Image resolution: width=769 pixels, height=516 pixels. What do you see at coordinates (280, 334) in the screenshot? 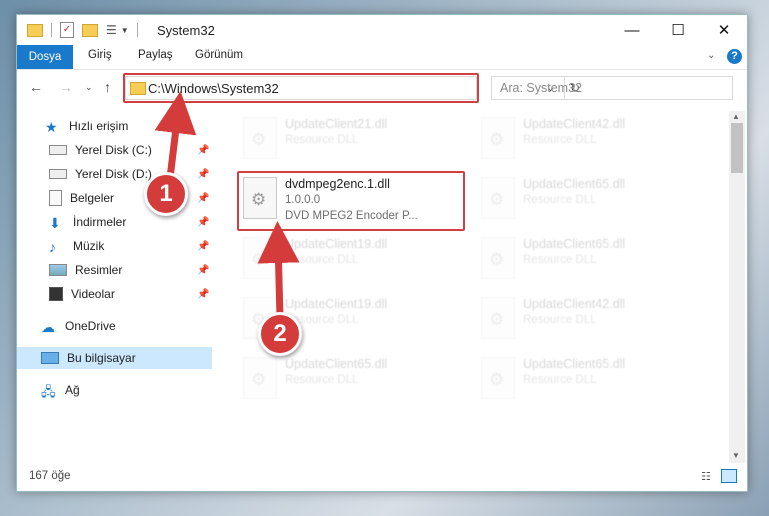
I see `callout-badge-2: 2` at bounding box center [280, 334].